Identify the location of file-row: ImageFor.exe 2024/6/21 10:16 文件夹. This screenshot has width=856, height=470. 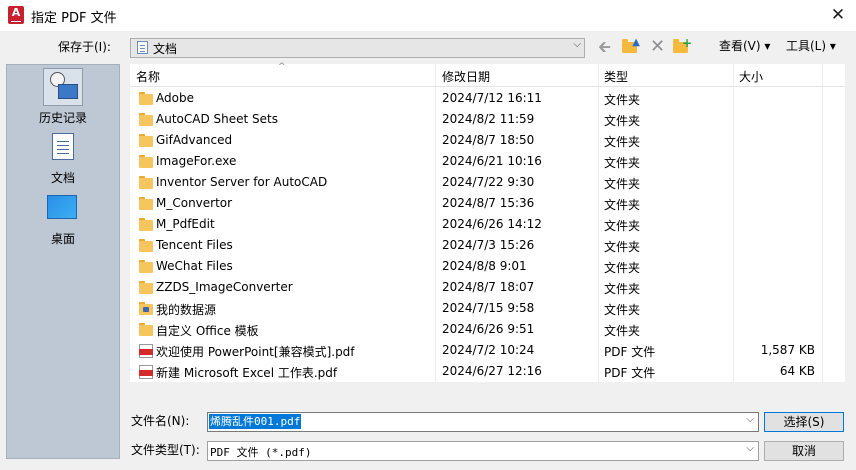
(487, 161).